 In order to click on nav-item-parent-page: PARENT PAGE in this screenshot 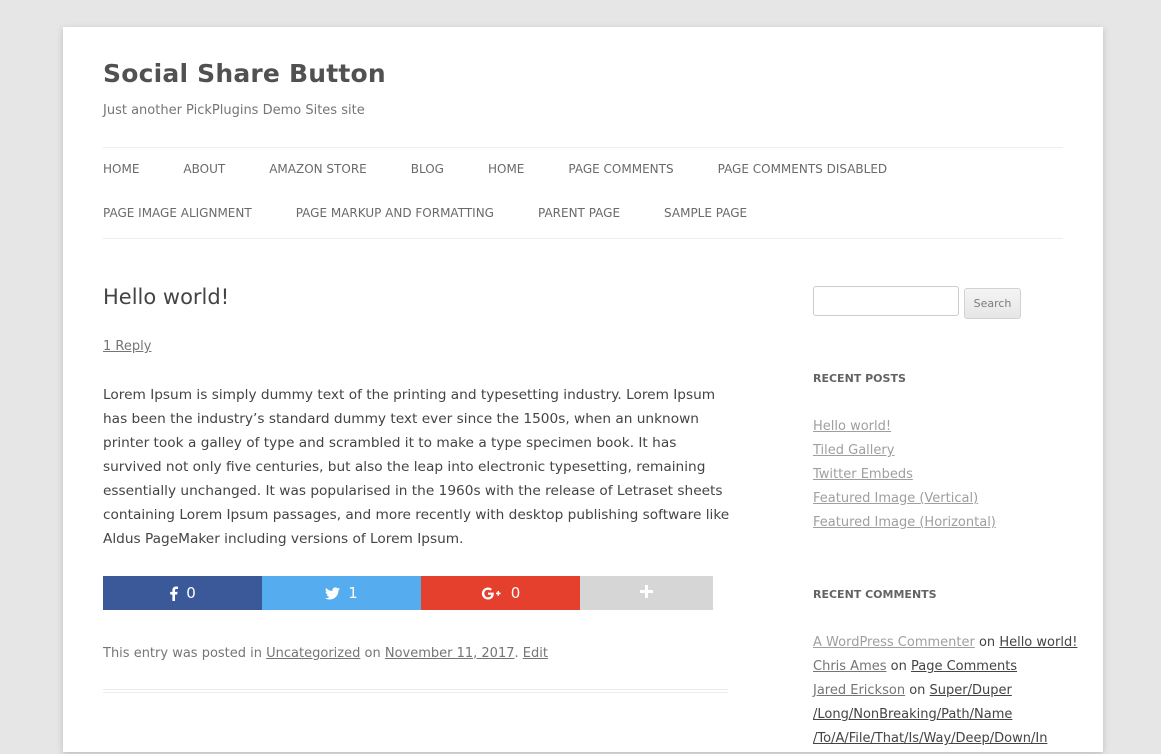, I will do `click(579, 216)`.